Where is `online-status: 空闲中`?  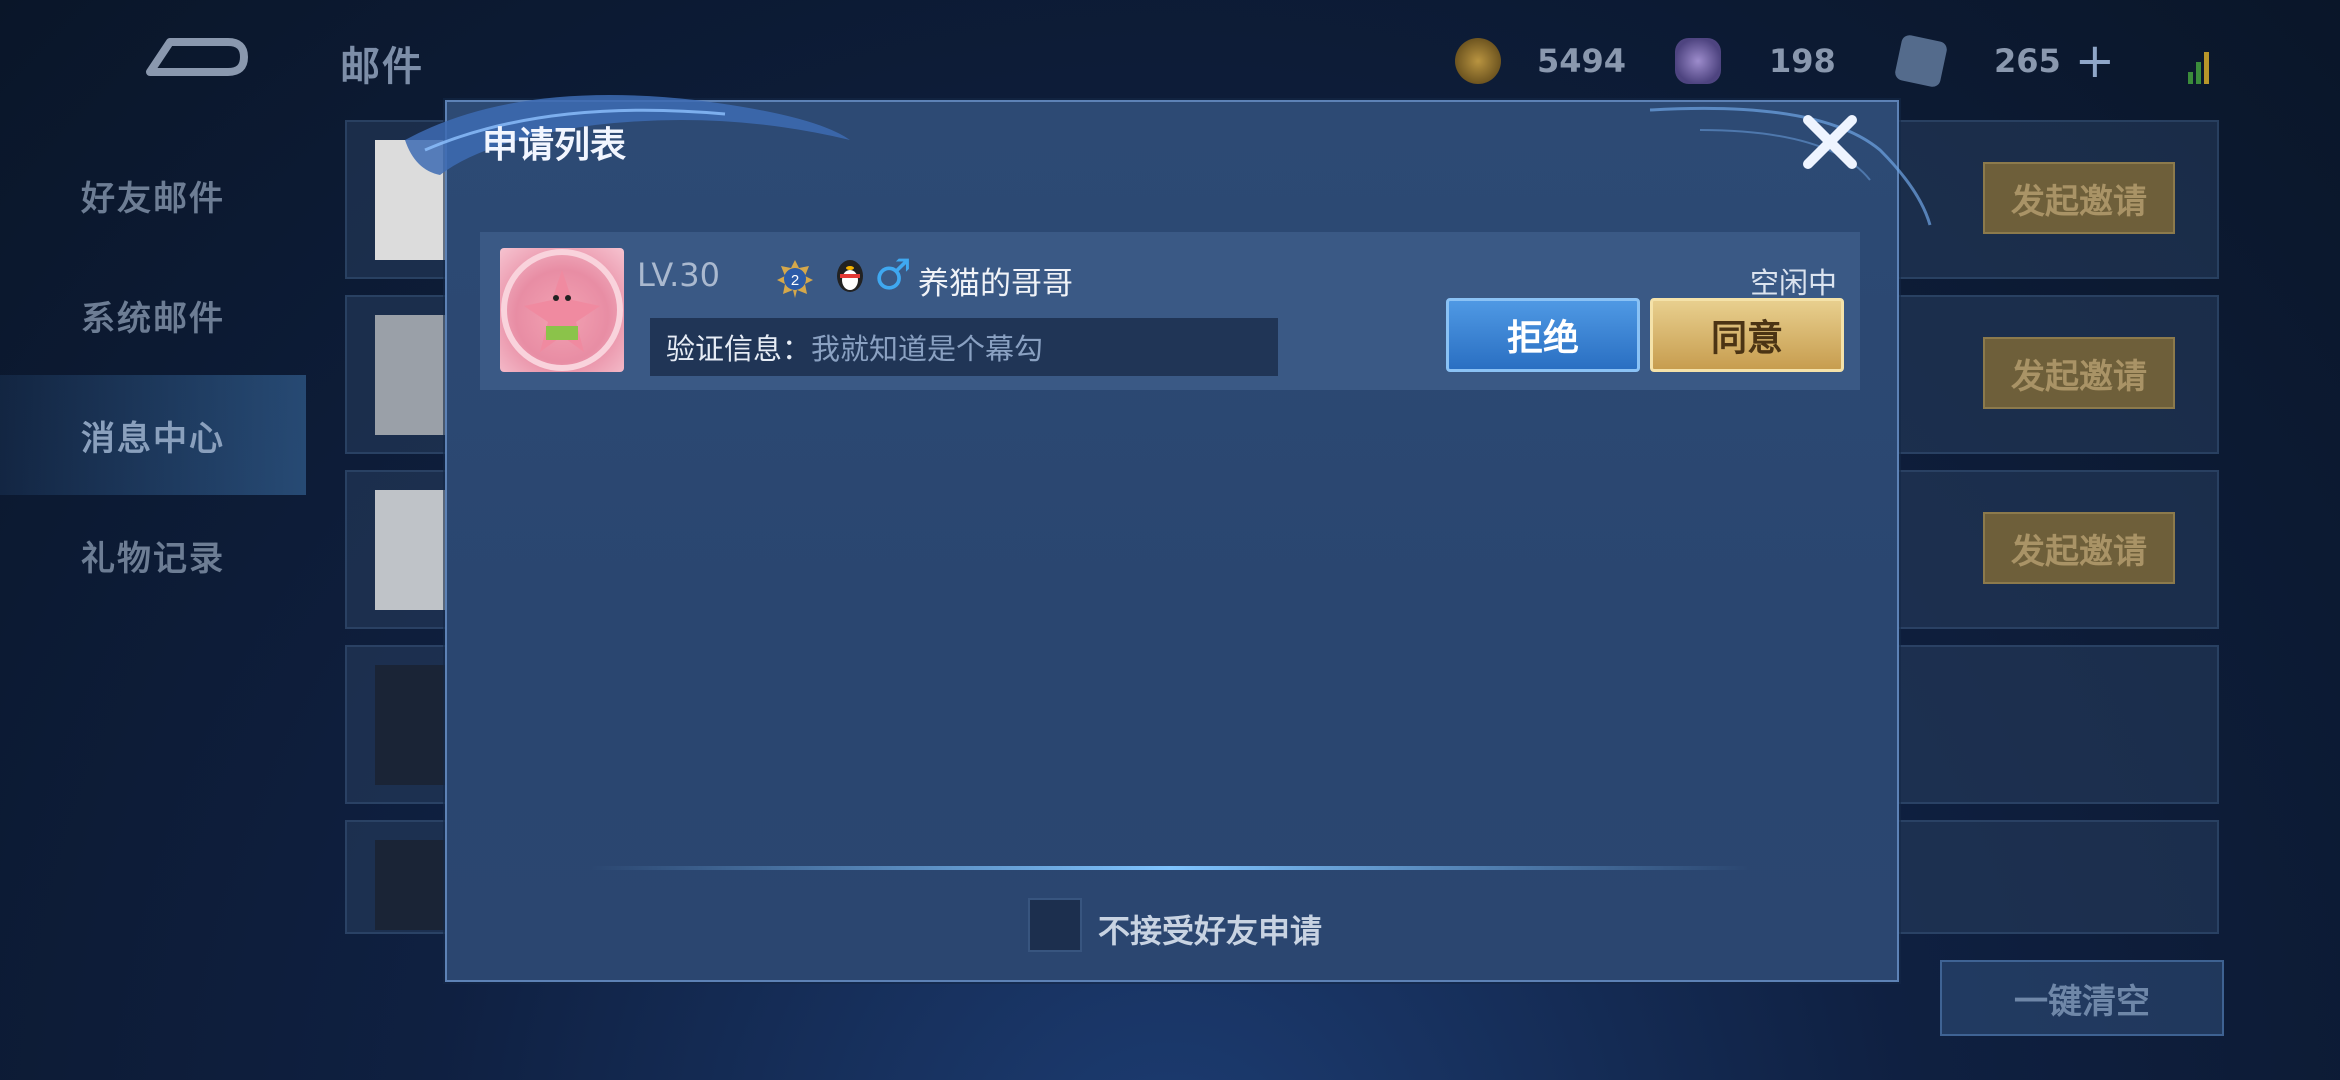 online-status: 空闲中 is located at coordinates (1794, 283).